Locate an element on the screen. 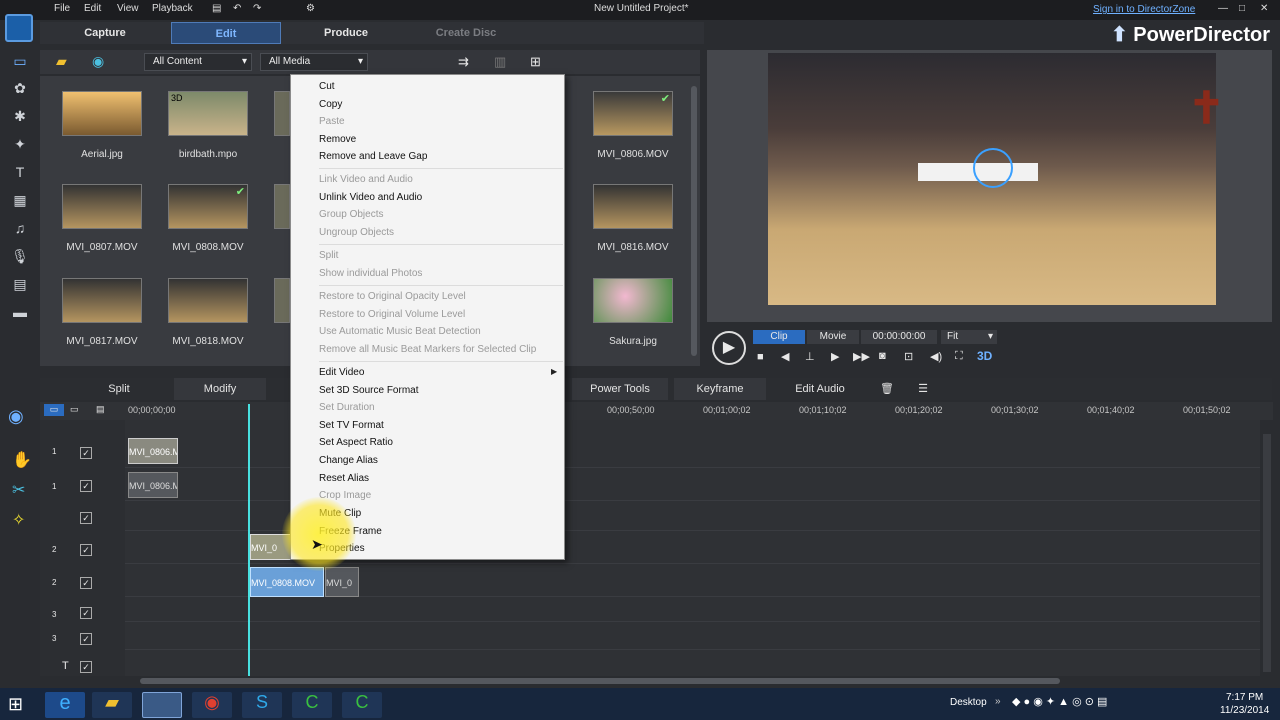 The width and height of the screenshot is (1280, 720). media-thumb-mvi0808: ✔ is located at coordinates (208, 206).